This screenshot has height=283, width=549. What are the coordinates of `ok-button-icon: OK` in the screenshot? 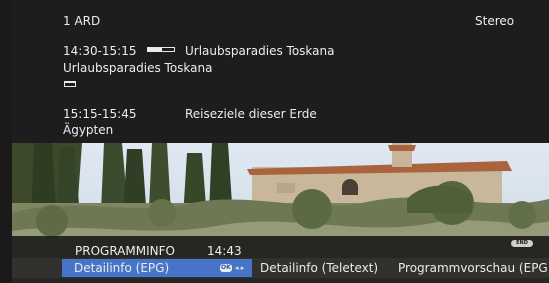 It's located at (226, 268).